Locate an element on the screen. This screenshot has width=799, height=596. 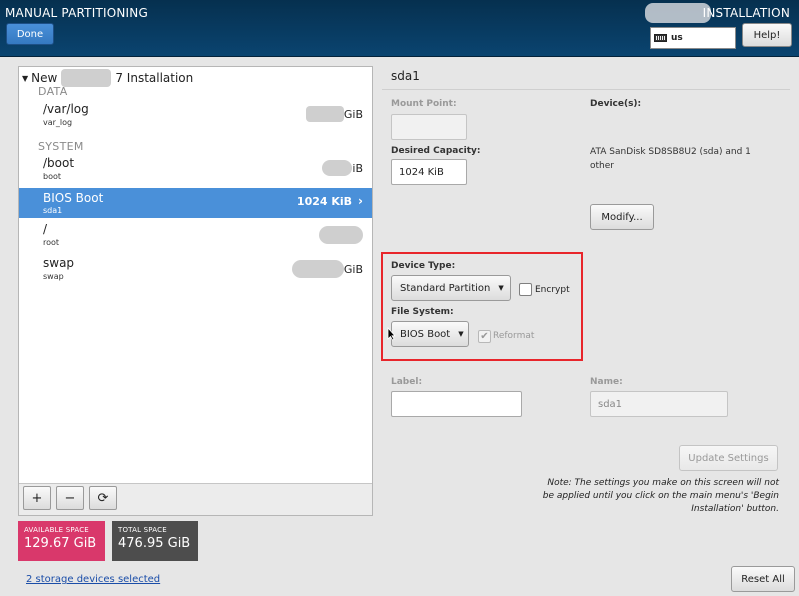
device-type-dropdown: Standard Partition ▼ is located at coordinates (451, 288).